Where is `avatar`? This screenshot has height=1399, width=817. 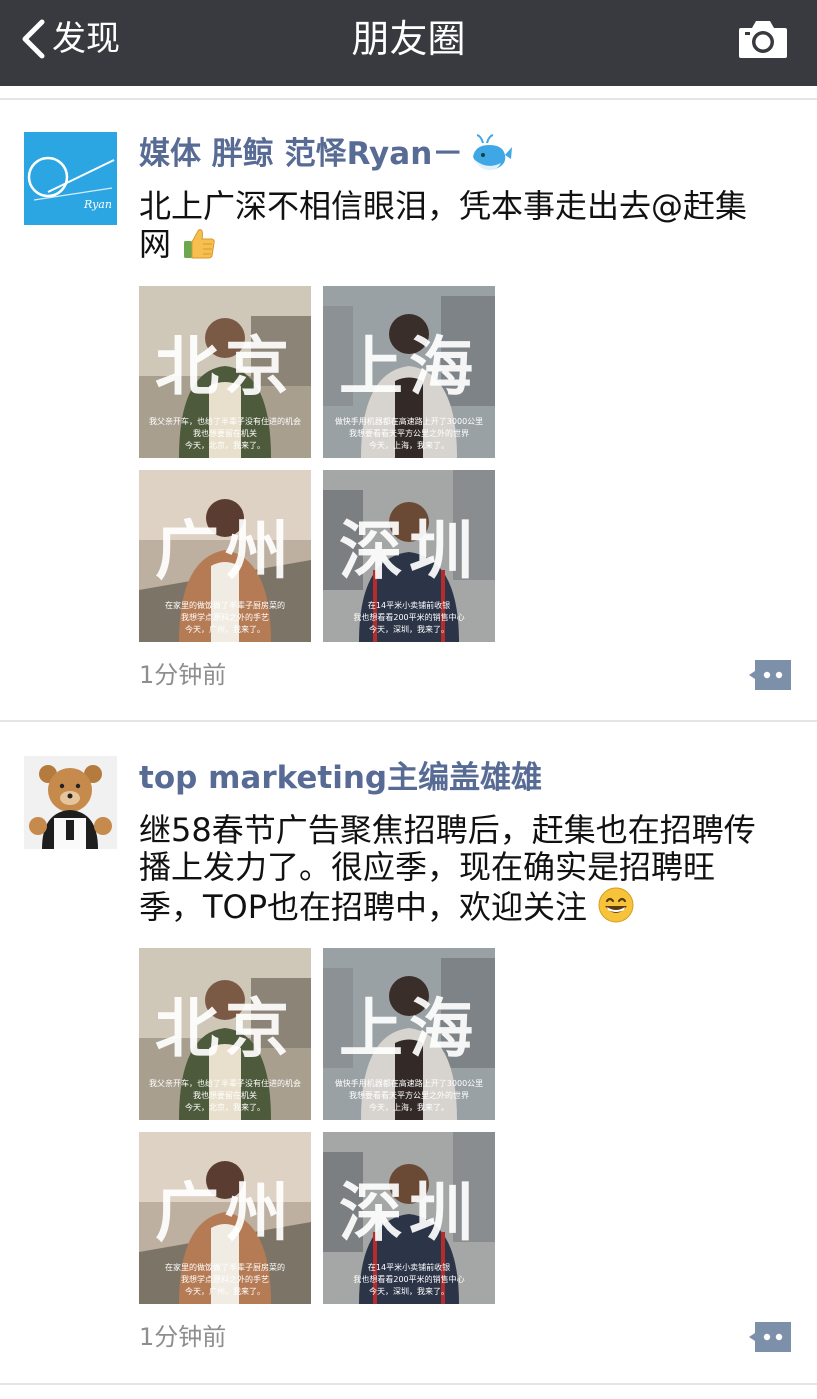
avatar is located at coordinates (70, 802).